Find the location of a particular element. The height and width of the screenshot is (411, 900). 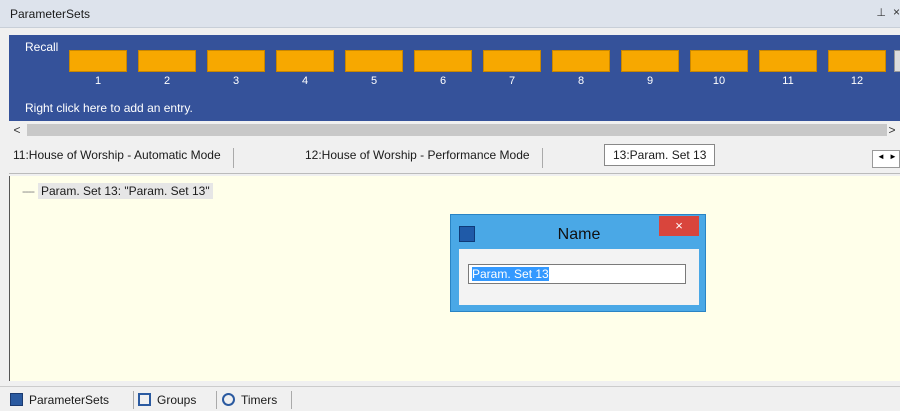

name-input-selected-text: Param. Set 13 is located at coordinates (510, 274).